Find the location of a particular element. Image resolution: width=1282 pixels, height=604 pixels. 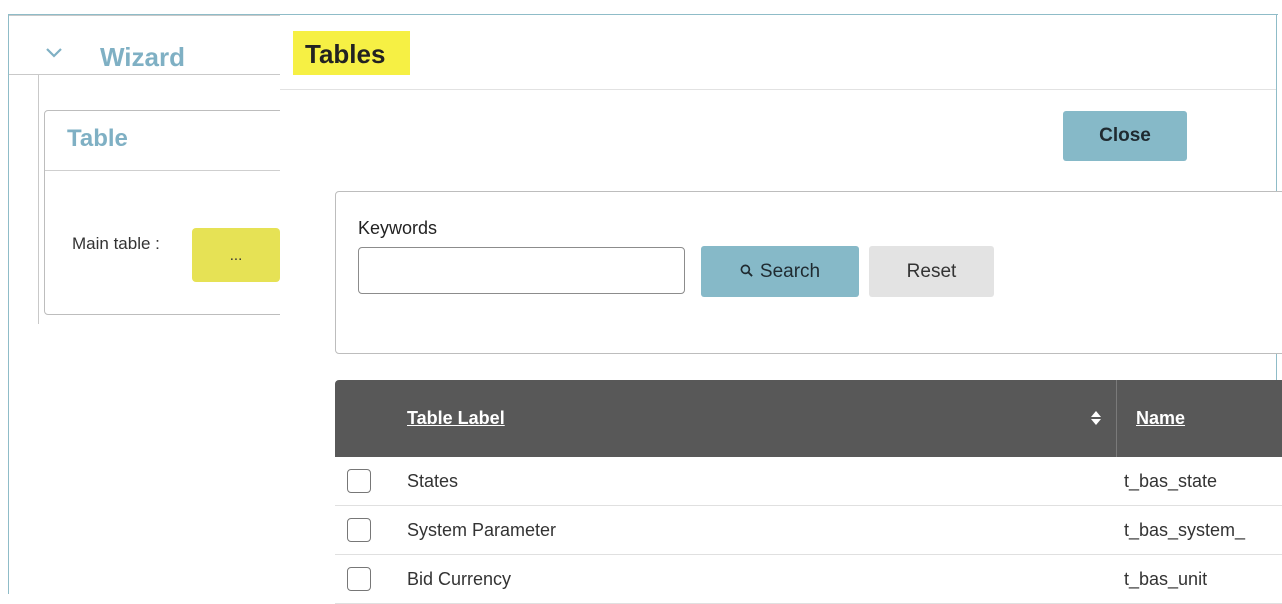

search-button-label: Search is located at coordinates (790, 271).